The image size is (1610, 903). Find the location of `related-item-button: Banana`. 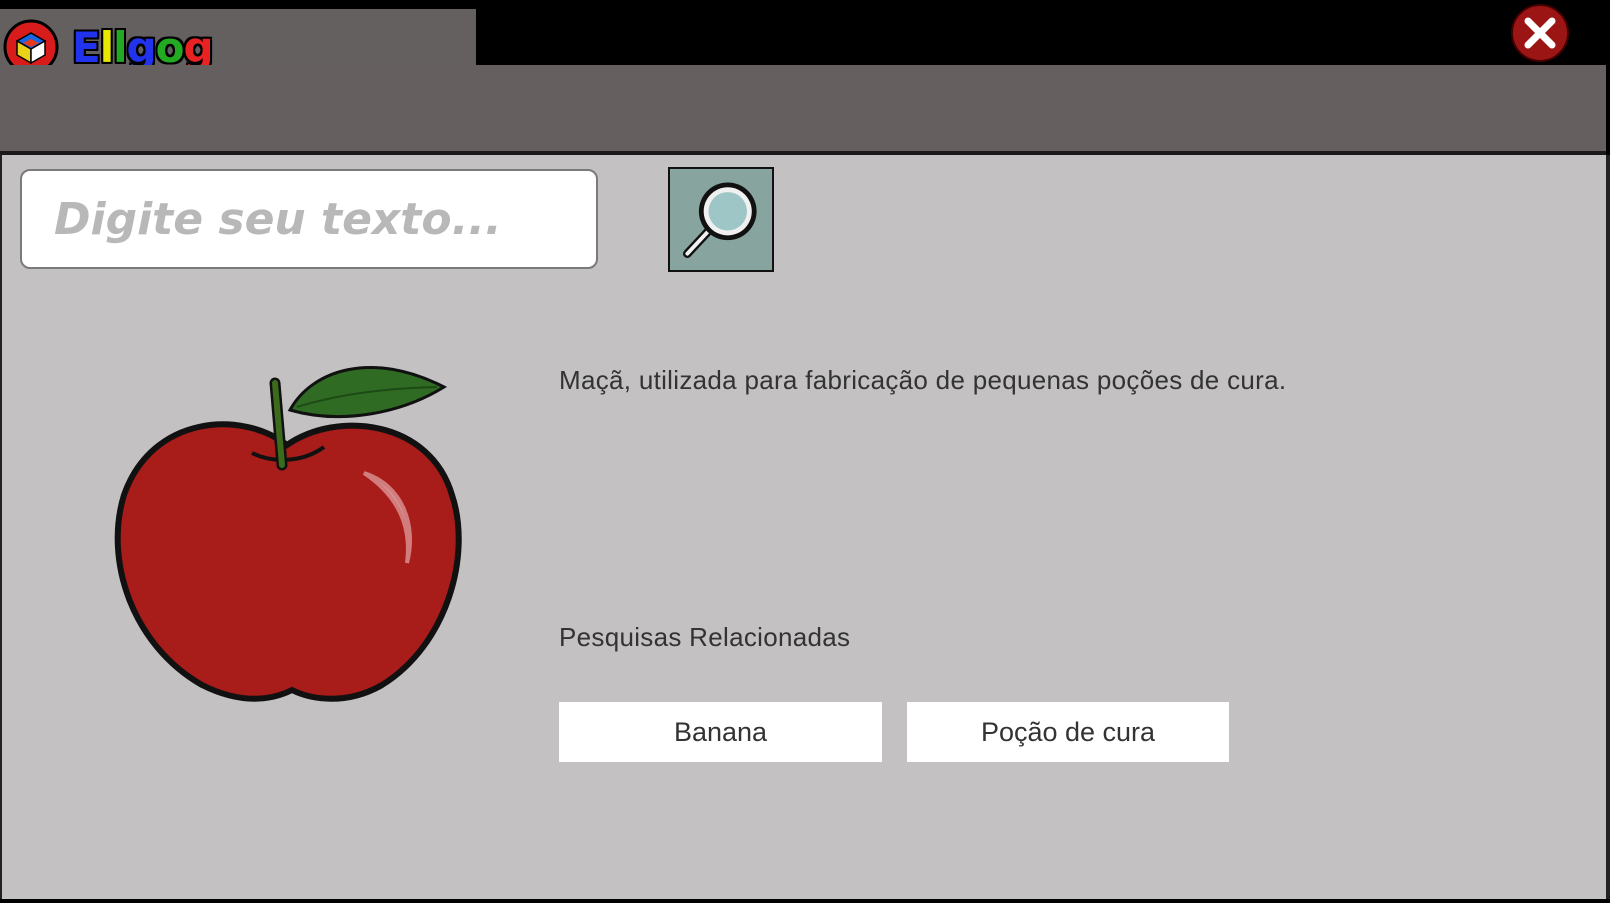

related-item-button: Banana is located at coordinates (720, 732).